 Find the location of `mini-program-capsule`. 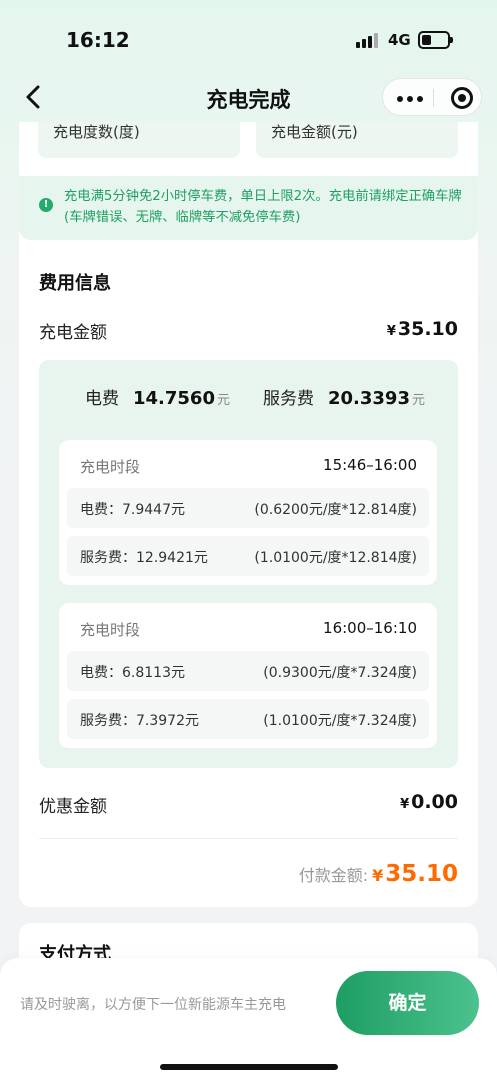

mini-program-capsule is located at coordinates (432, 97).